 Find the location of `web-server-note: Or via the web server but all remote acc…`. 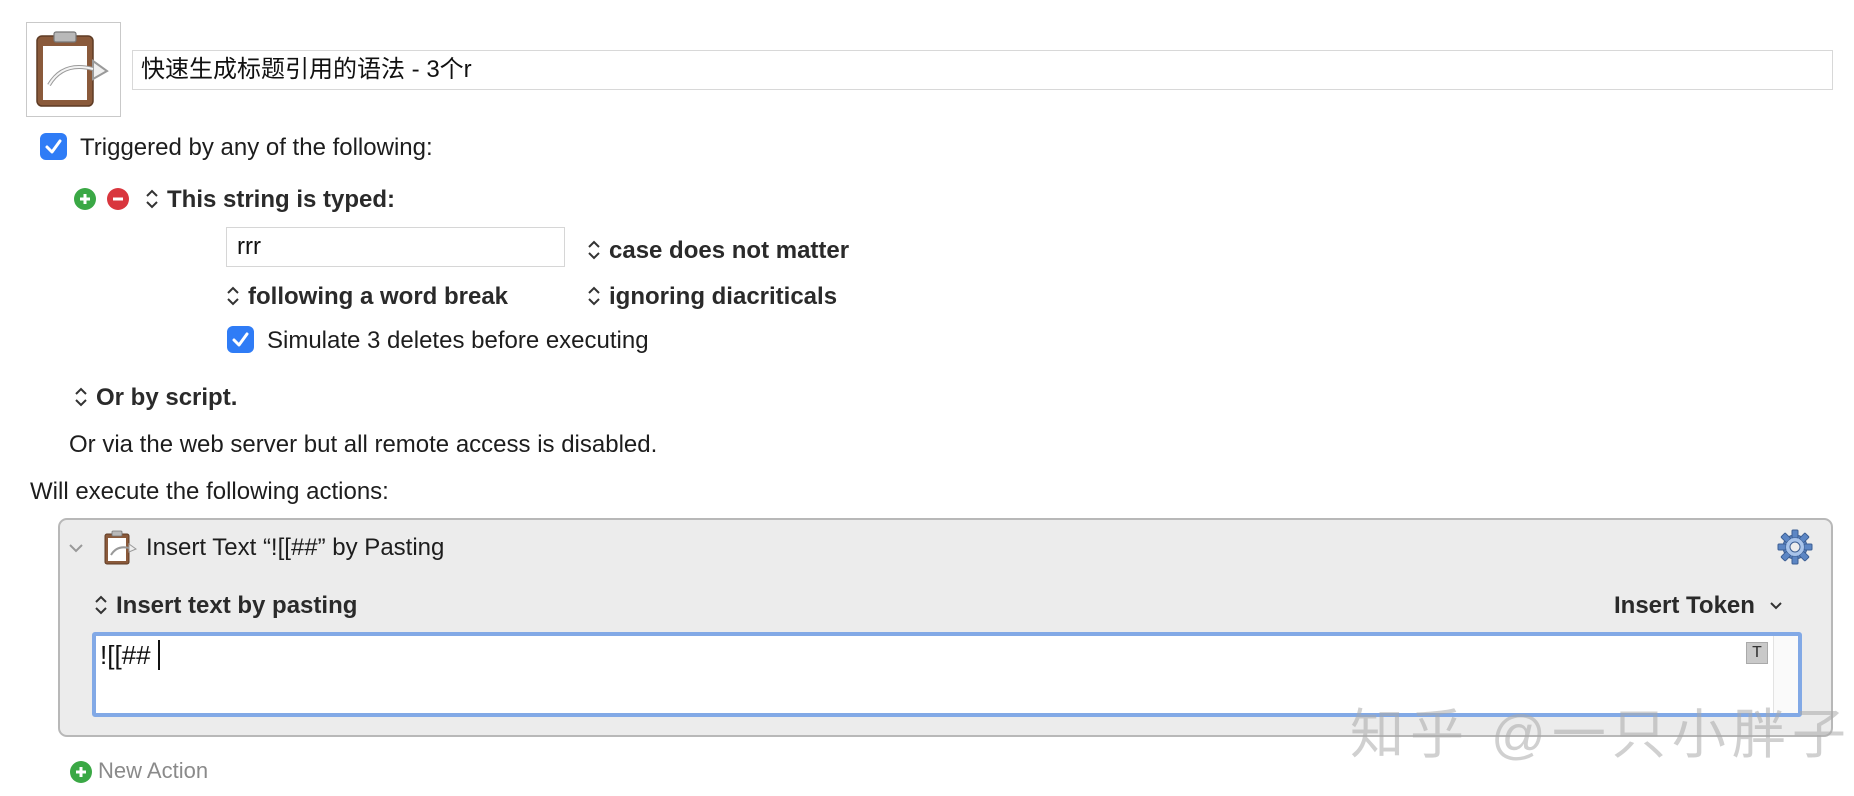

web-server-note: Or via the web server but all remote acc… is located at coordinates (363, 444).